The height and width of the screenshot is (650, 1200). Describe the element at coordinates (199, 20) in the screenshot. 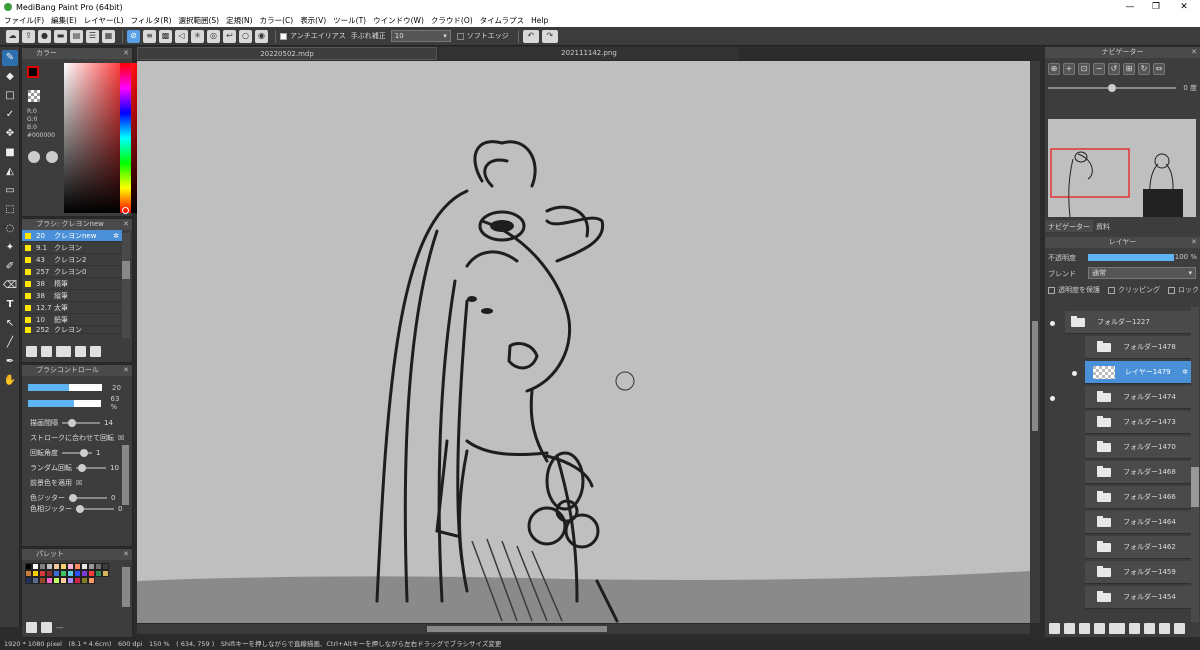

I see `menu-select: 選択範囲(S)` at that location.